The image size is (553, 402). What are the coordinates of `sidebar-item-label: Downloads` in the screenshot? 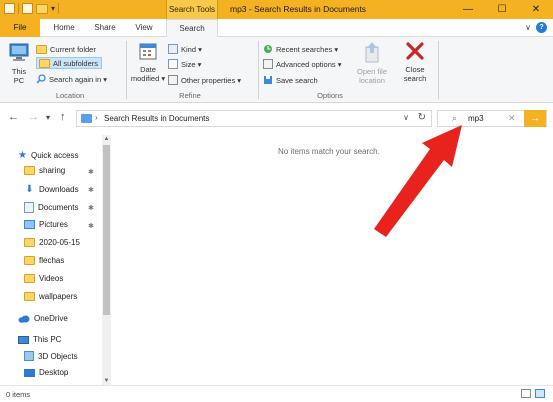 It's located at (59, 189).